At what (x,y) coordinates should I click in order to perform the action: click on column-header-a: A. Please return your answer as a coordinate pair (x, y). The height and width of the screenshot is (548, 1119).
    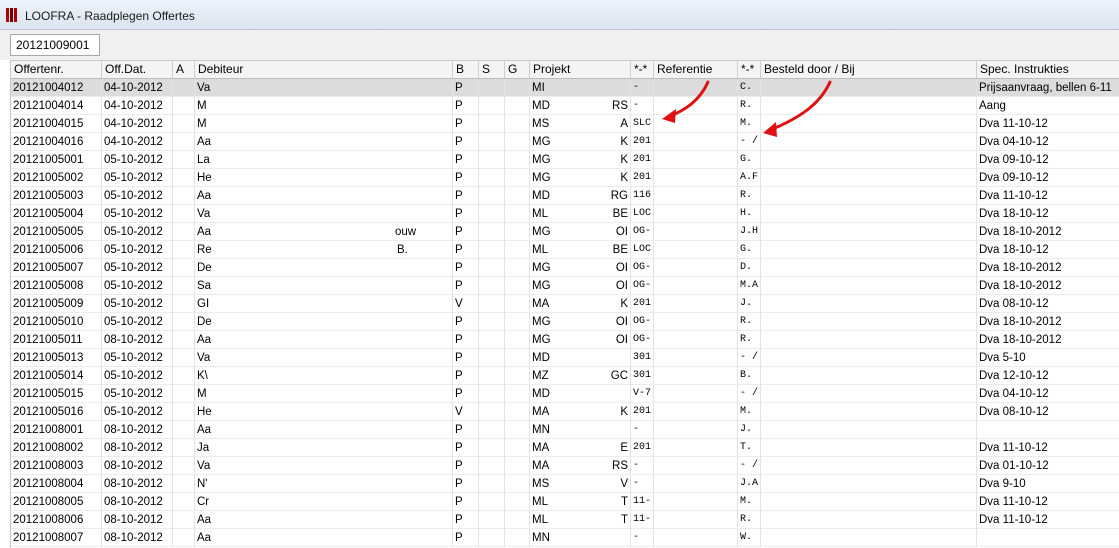
    Looking at the image, I should click on (184, 69).